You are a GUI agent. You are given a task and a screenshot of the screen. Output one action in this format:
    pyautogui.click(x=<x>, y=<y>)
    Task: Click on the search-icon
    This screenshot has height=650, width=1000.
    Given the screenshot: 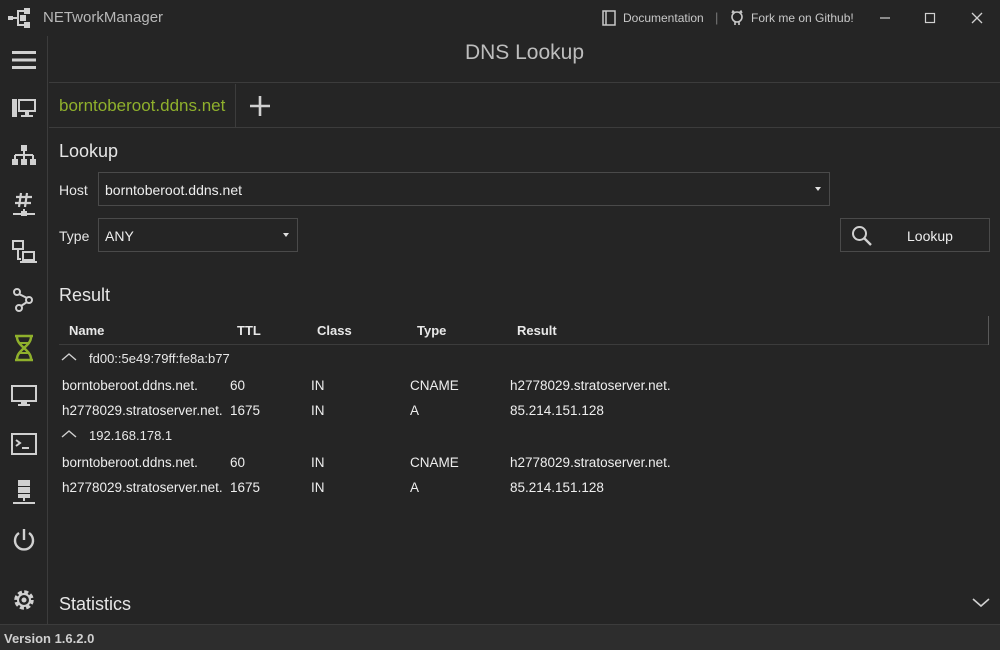 What is the action you would take?
    pyautogui.click(x=862, y=236)
    